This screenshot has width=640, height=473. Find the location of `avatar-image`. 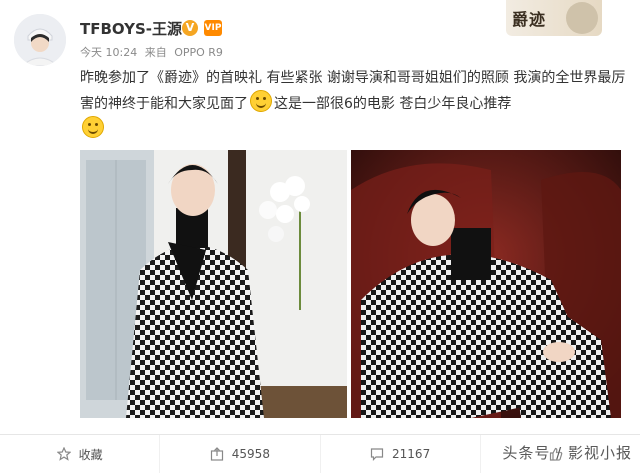

avatar-image is located at coordinates (40, 40).